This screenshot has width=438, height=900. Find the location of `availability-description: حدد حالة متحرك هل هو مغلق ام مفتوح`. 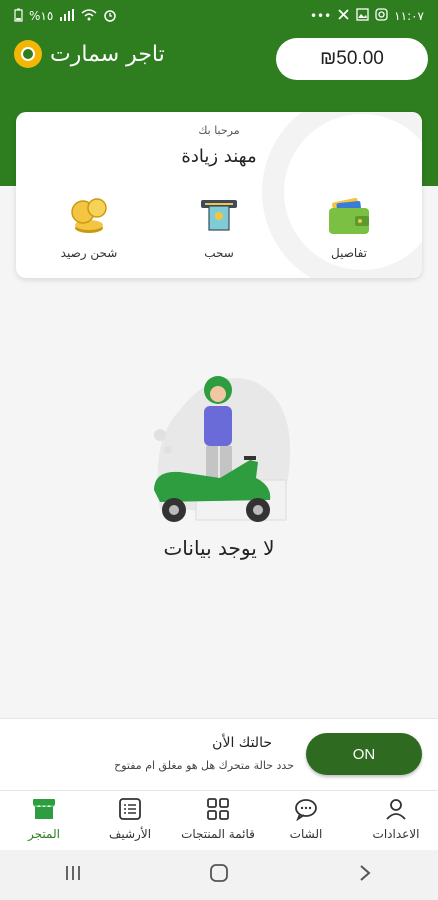

availability-description: حدد حالة متحرك هل هو مغلق ام مفتوح is located at coordinates (204, 765).